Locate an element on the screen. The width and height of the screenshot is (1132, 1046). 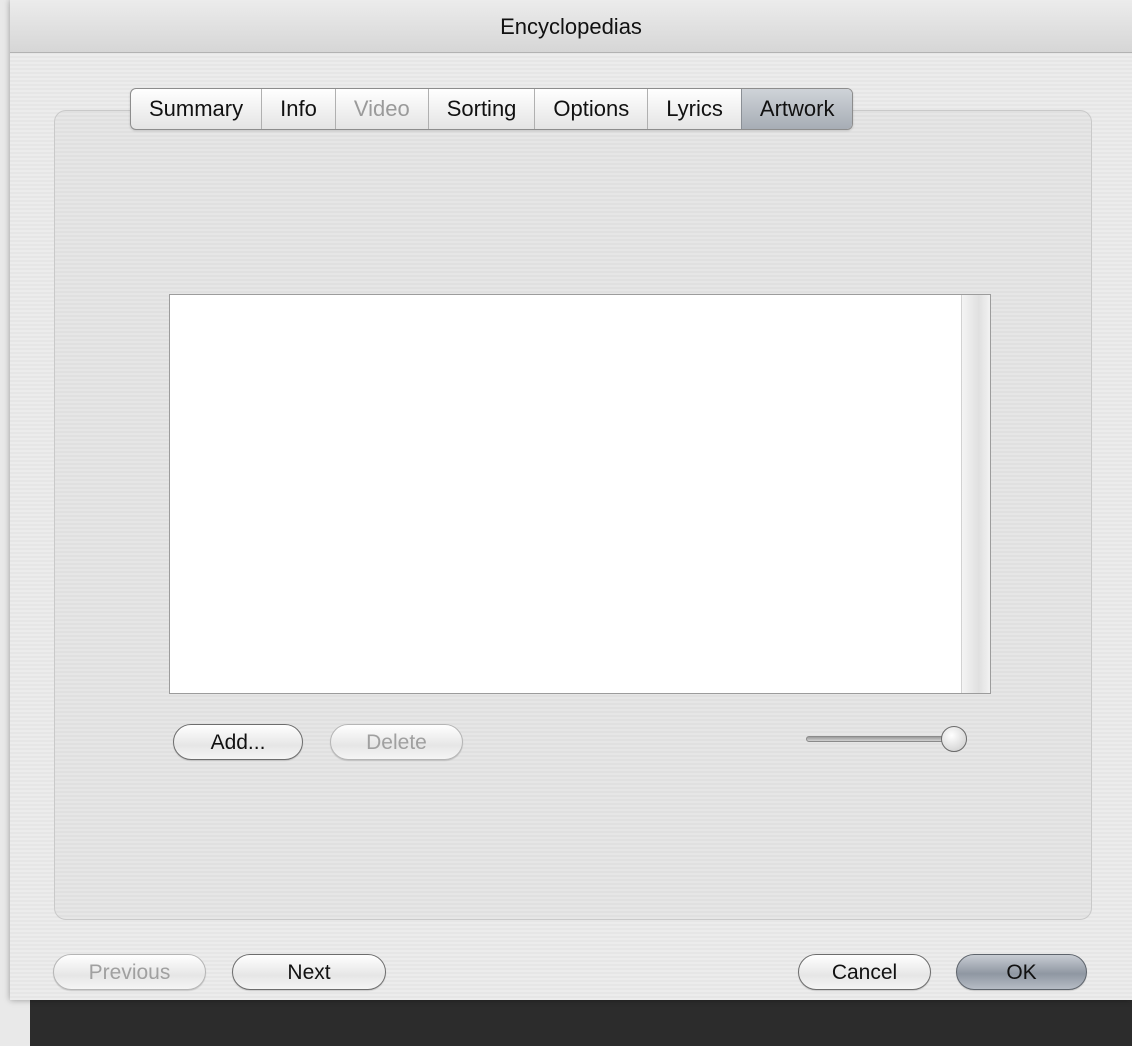
desktop-background is located at coordinates (581, 1023).